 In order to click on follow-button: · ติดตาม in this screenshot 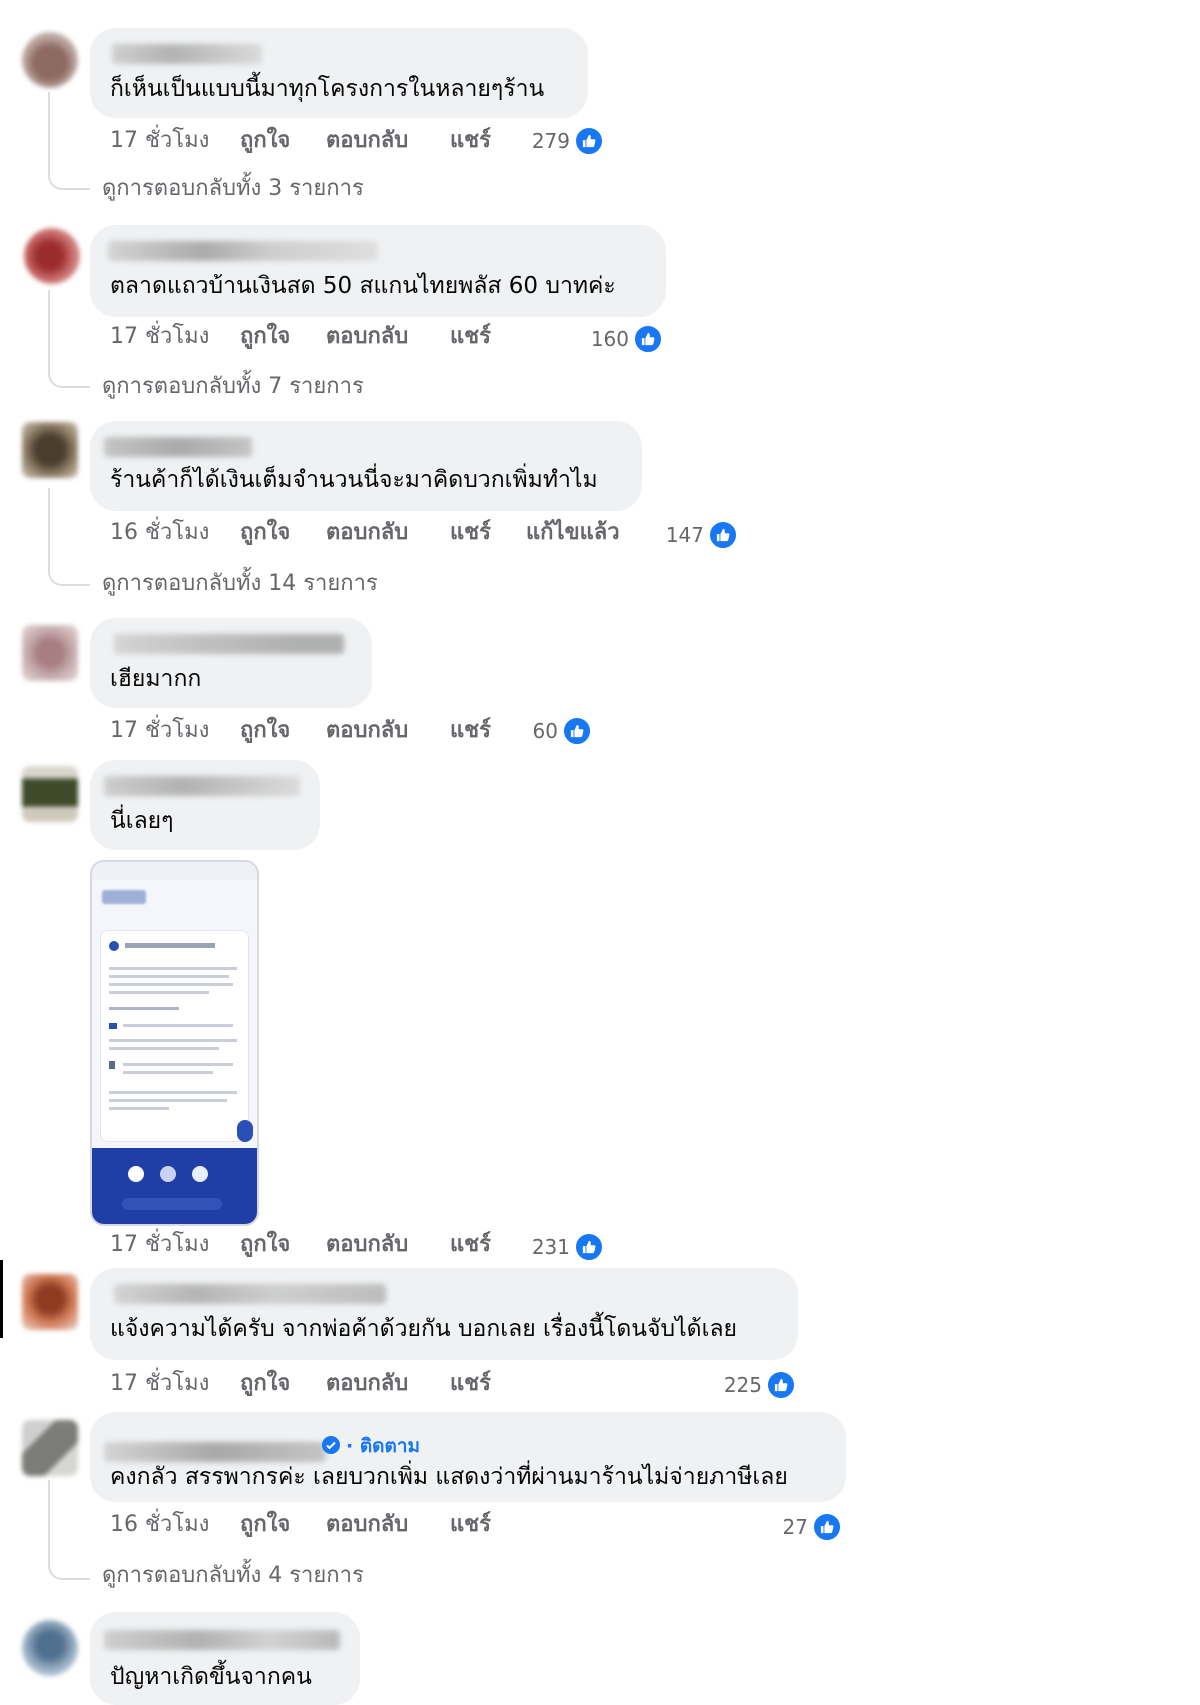, I will do `click(383, 1446)`.